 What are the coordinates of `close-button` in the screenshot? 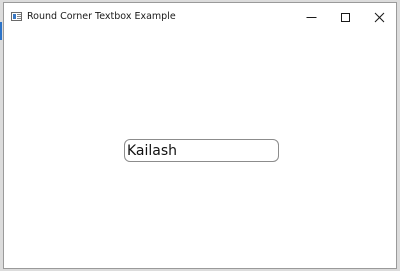 It's located at (379, 17).